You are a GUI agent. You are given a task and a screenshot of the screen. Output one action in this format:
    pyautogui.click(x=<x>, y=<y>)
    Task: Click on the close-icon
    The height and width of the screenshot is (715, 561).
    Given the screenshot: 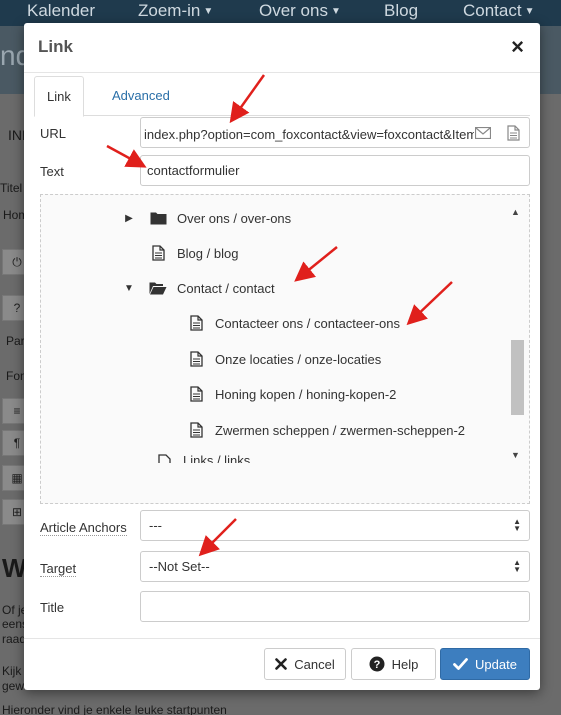 What is the action you would take?
    pyautogui.click(x=281, y=664)
    